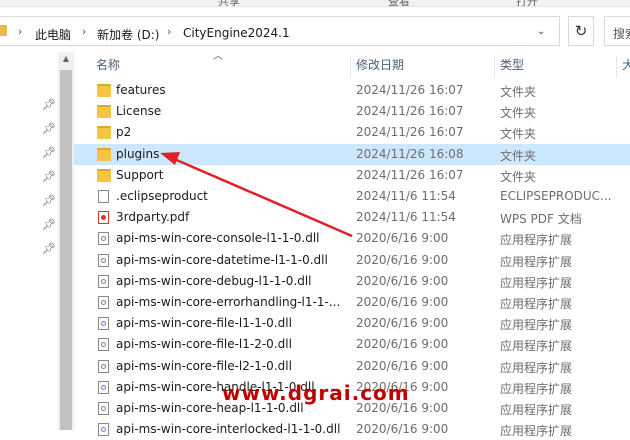  What do you see at coordinates (262, 197) in the screenshot?
I see `arrow-line` at bounding box center [262, 197].